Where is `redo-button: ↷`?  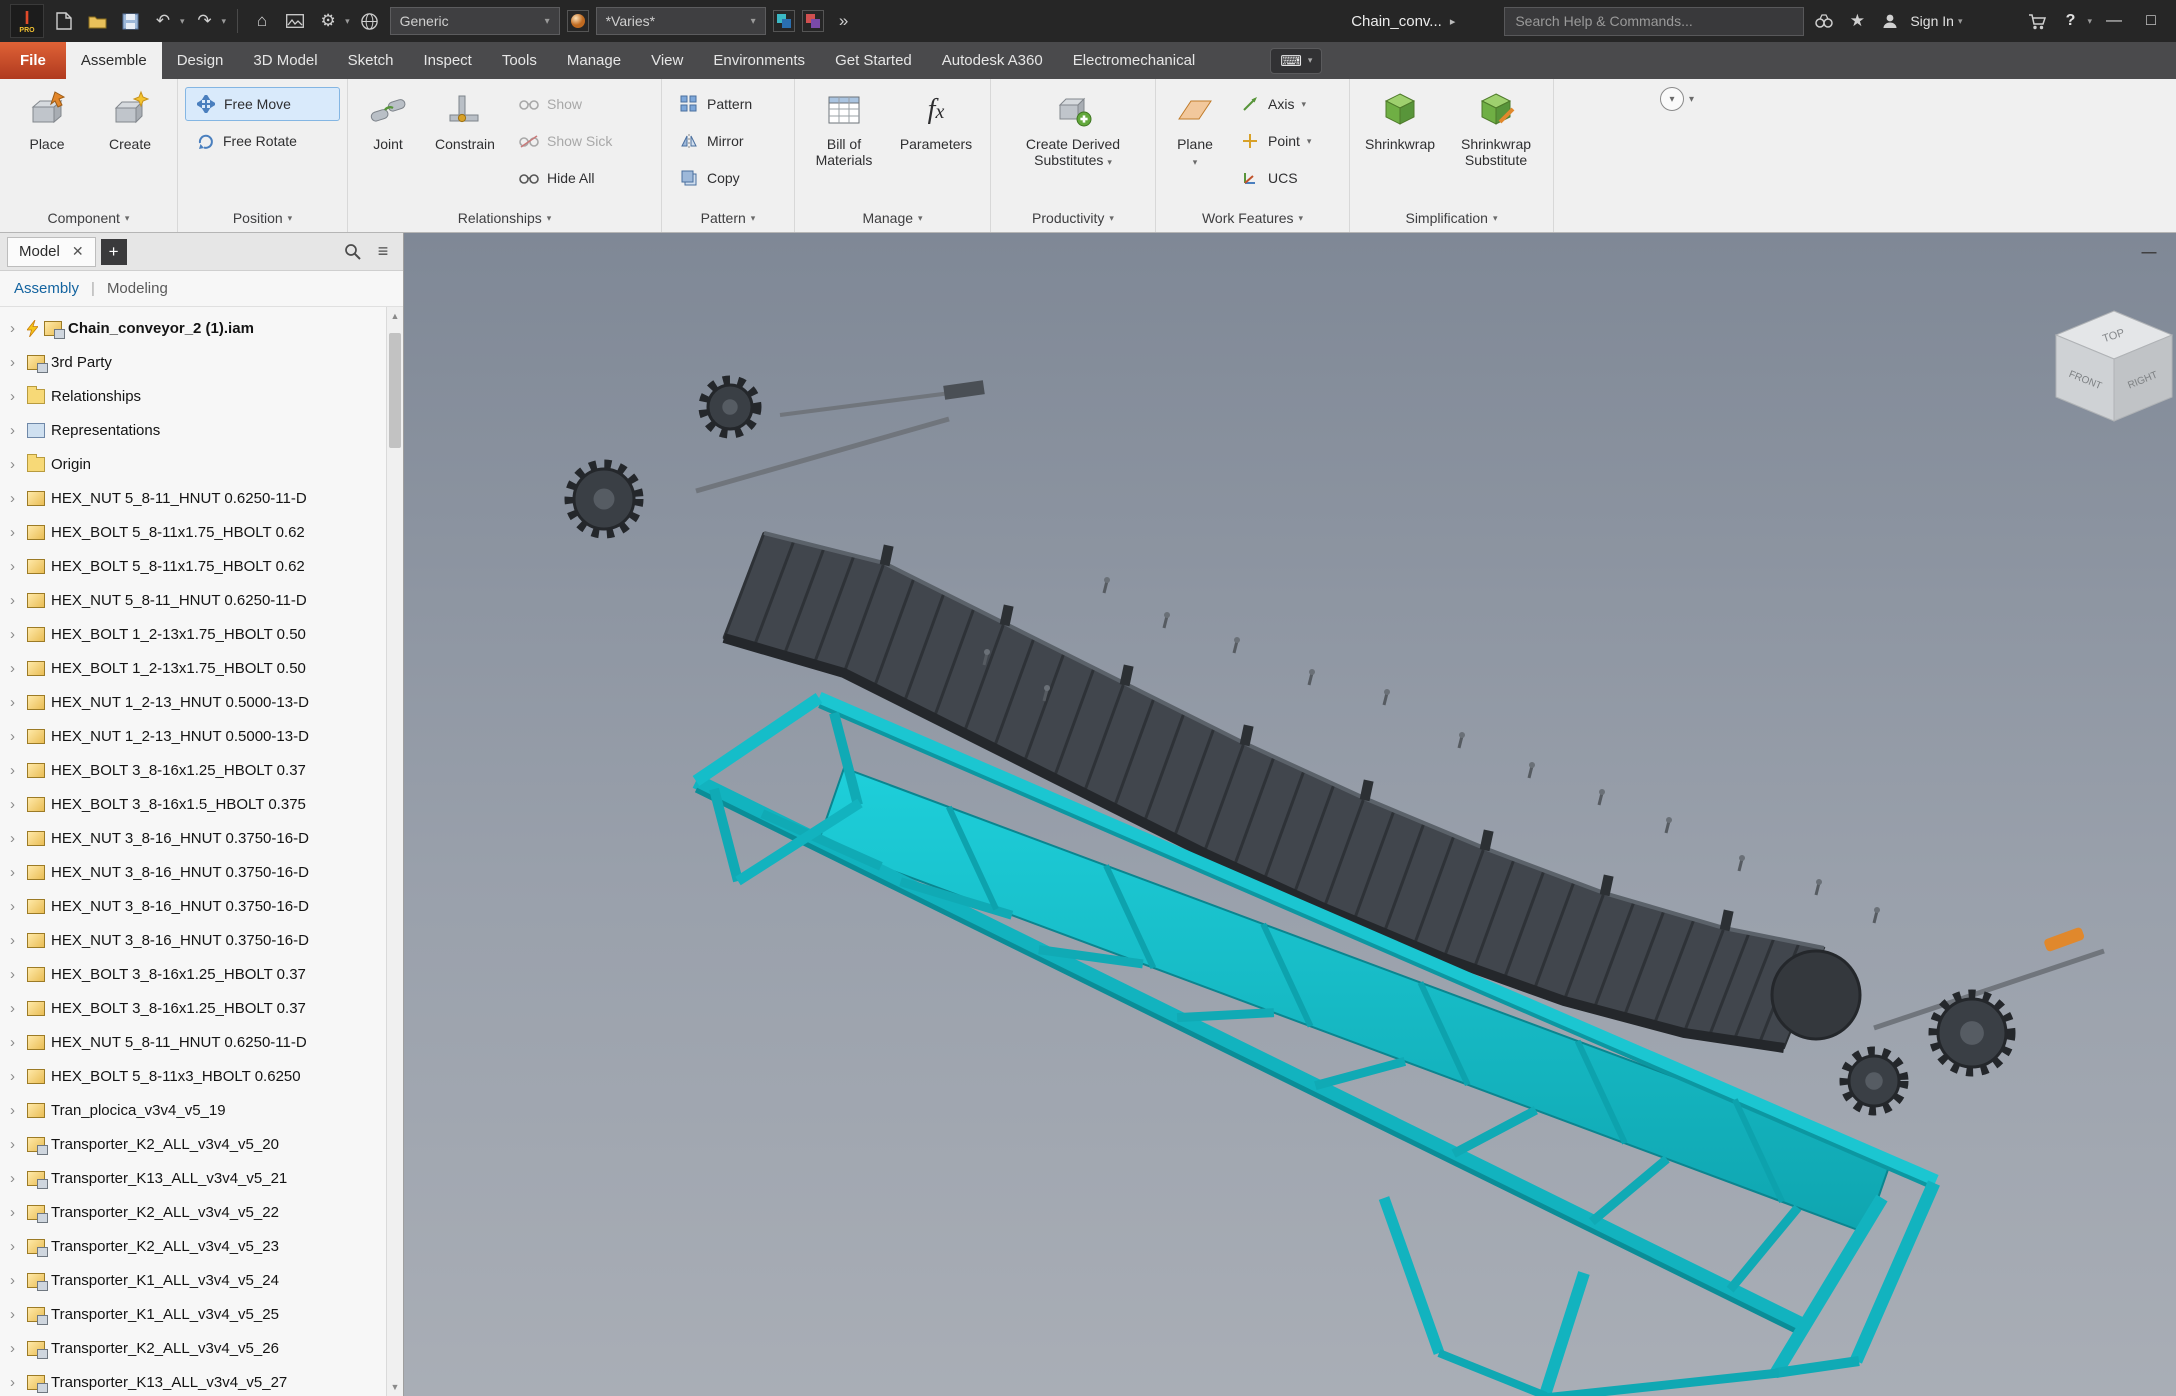 redo-button: ↷ is located at coordinates (205, 21).